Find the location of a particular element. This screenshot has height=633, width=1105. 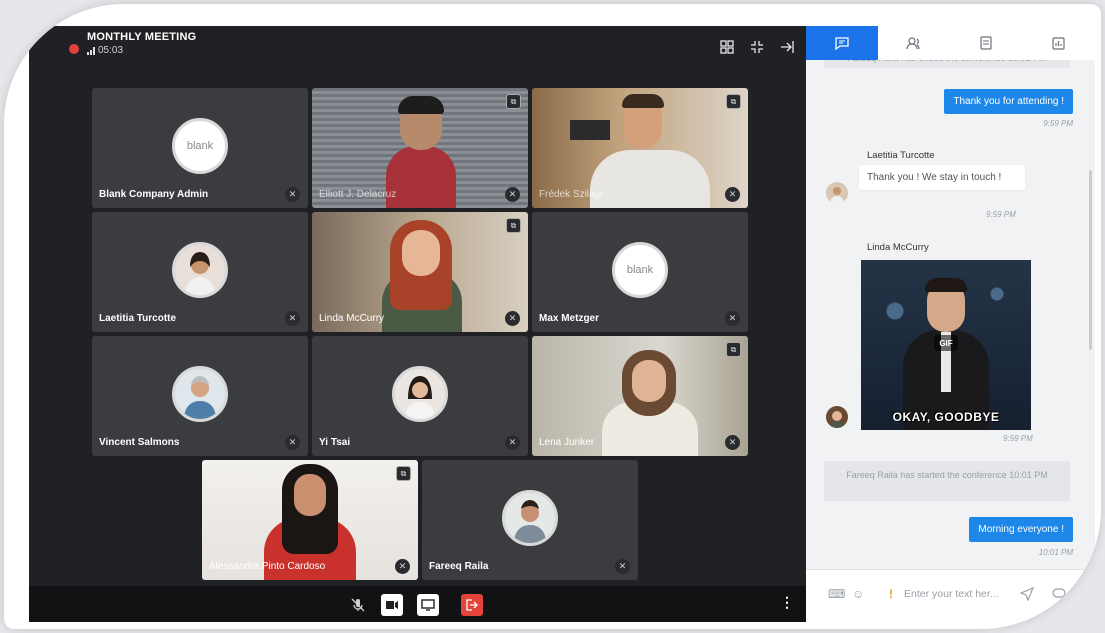

participant-tile: blank Max Metzger ✕ is located at coordinates (640, 272).